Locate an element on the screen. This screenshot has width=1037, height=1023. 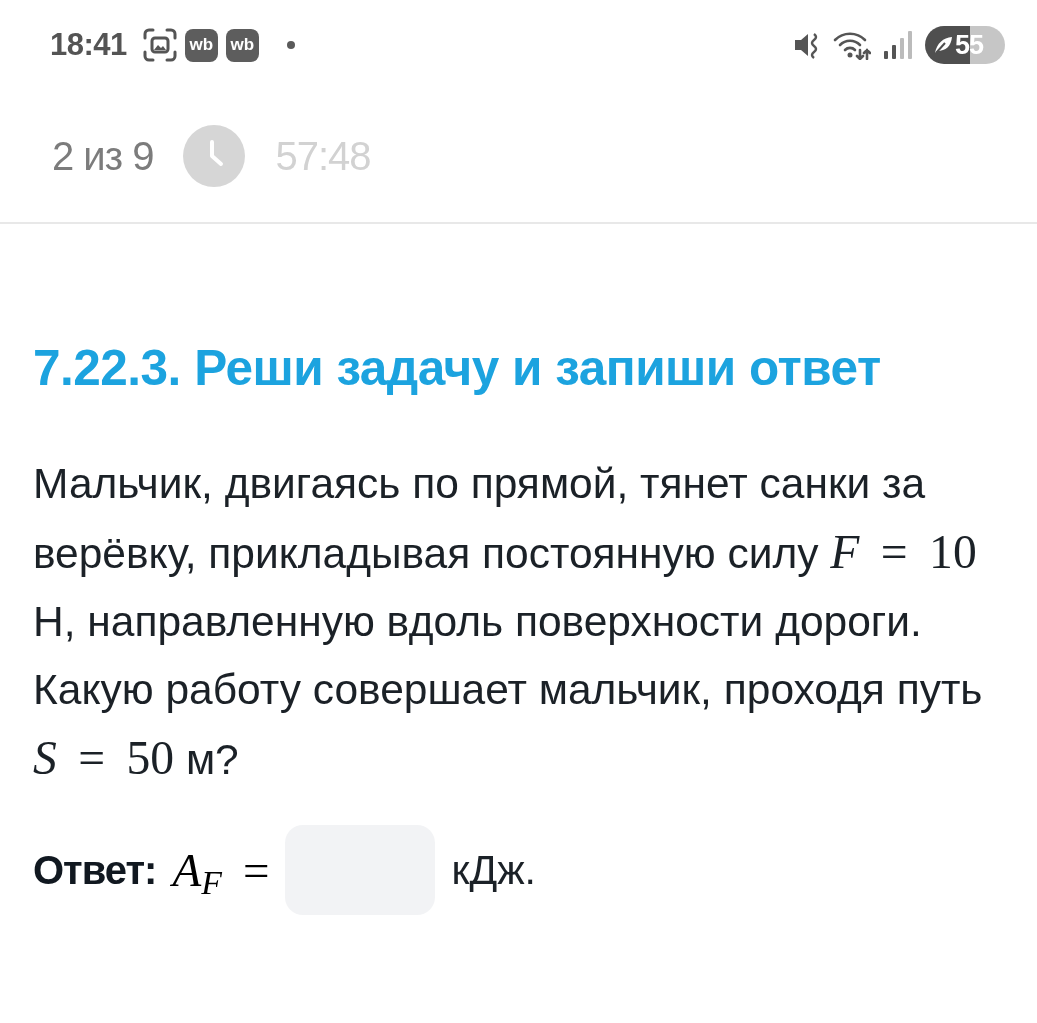
answer-label: Ответ: is located at coordinates (95, 870).